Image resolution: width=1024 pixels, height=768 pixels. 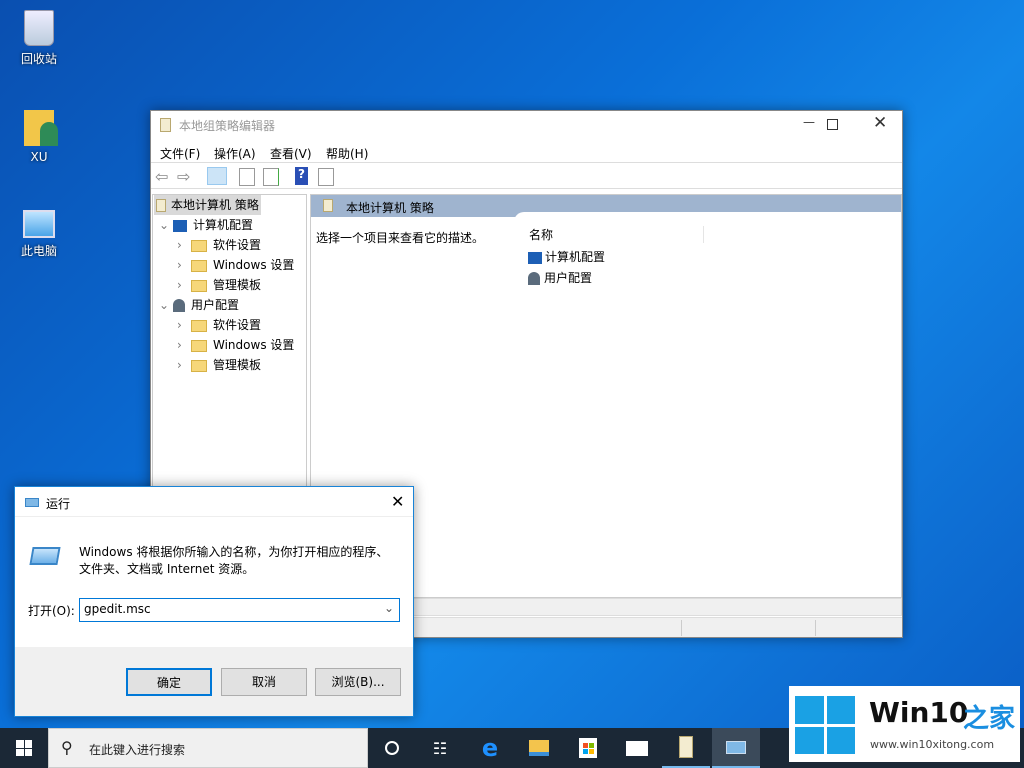 What do you see at coordinates (271, 177) in the screenshot?
I see `export-list-icon` at bounding box center [271, 177].